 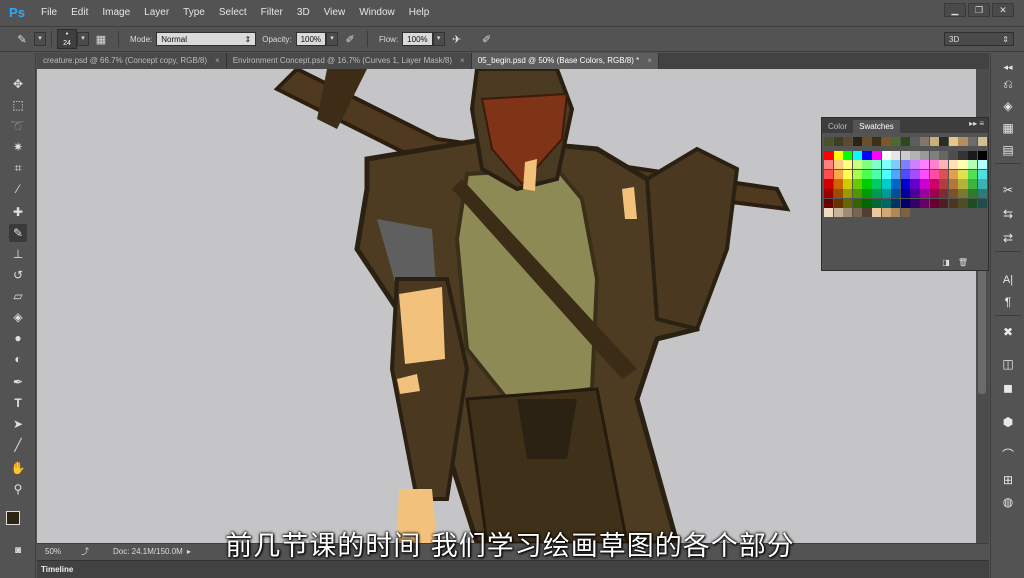 What do you see at coordinates (18, 338) in the screenshot?
I see `blur-icon: ●` at bounding box center [18, 338].